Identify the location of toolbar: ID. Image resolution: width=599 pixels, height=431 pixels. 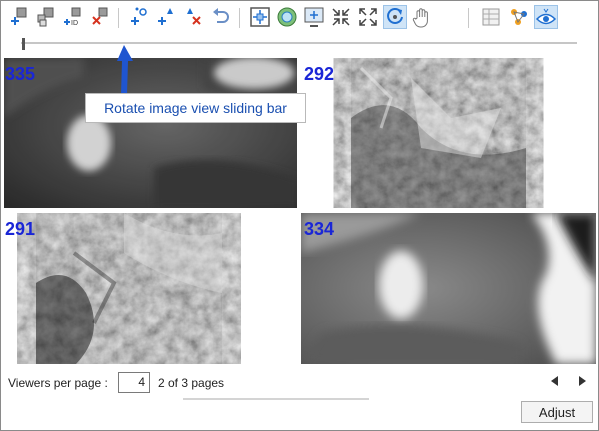
(300, 17).